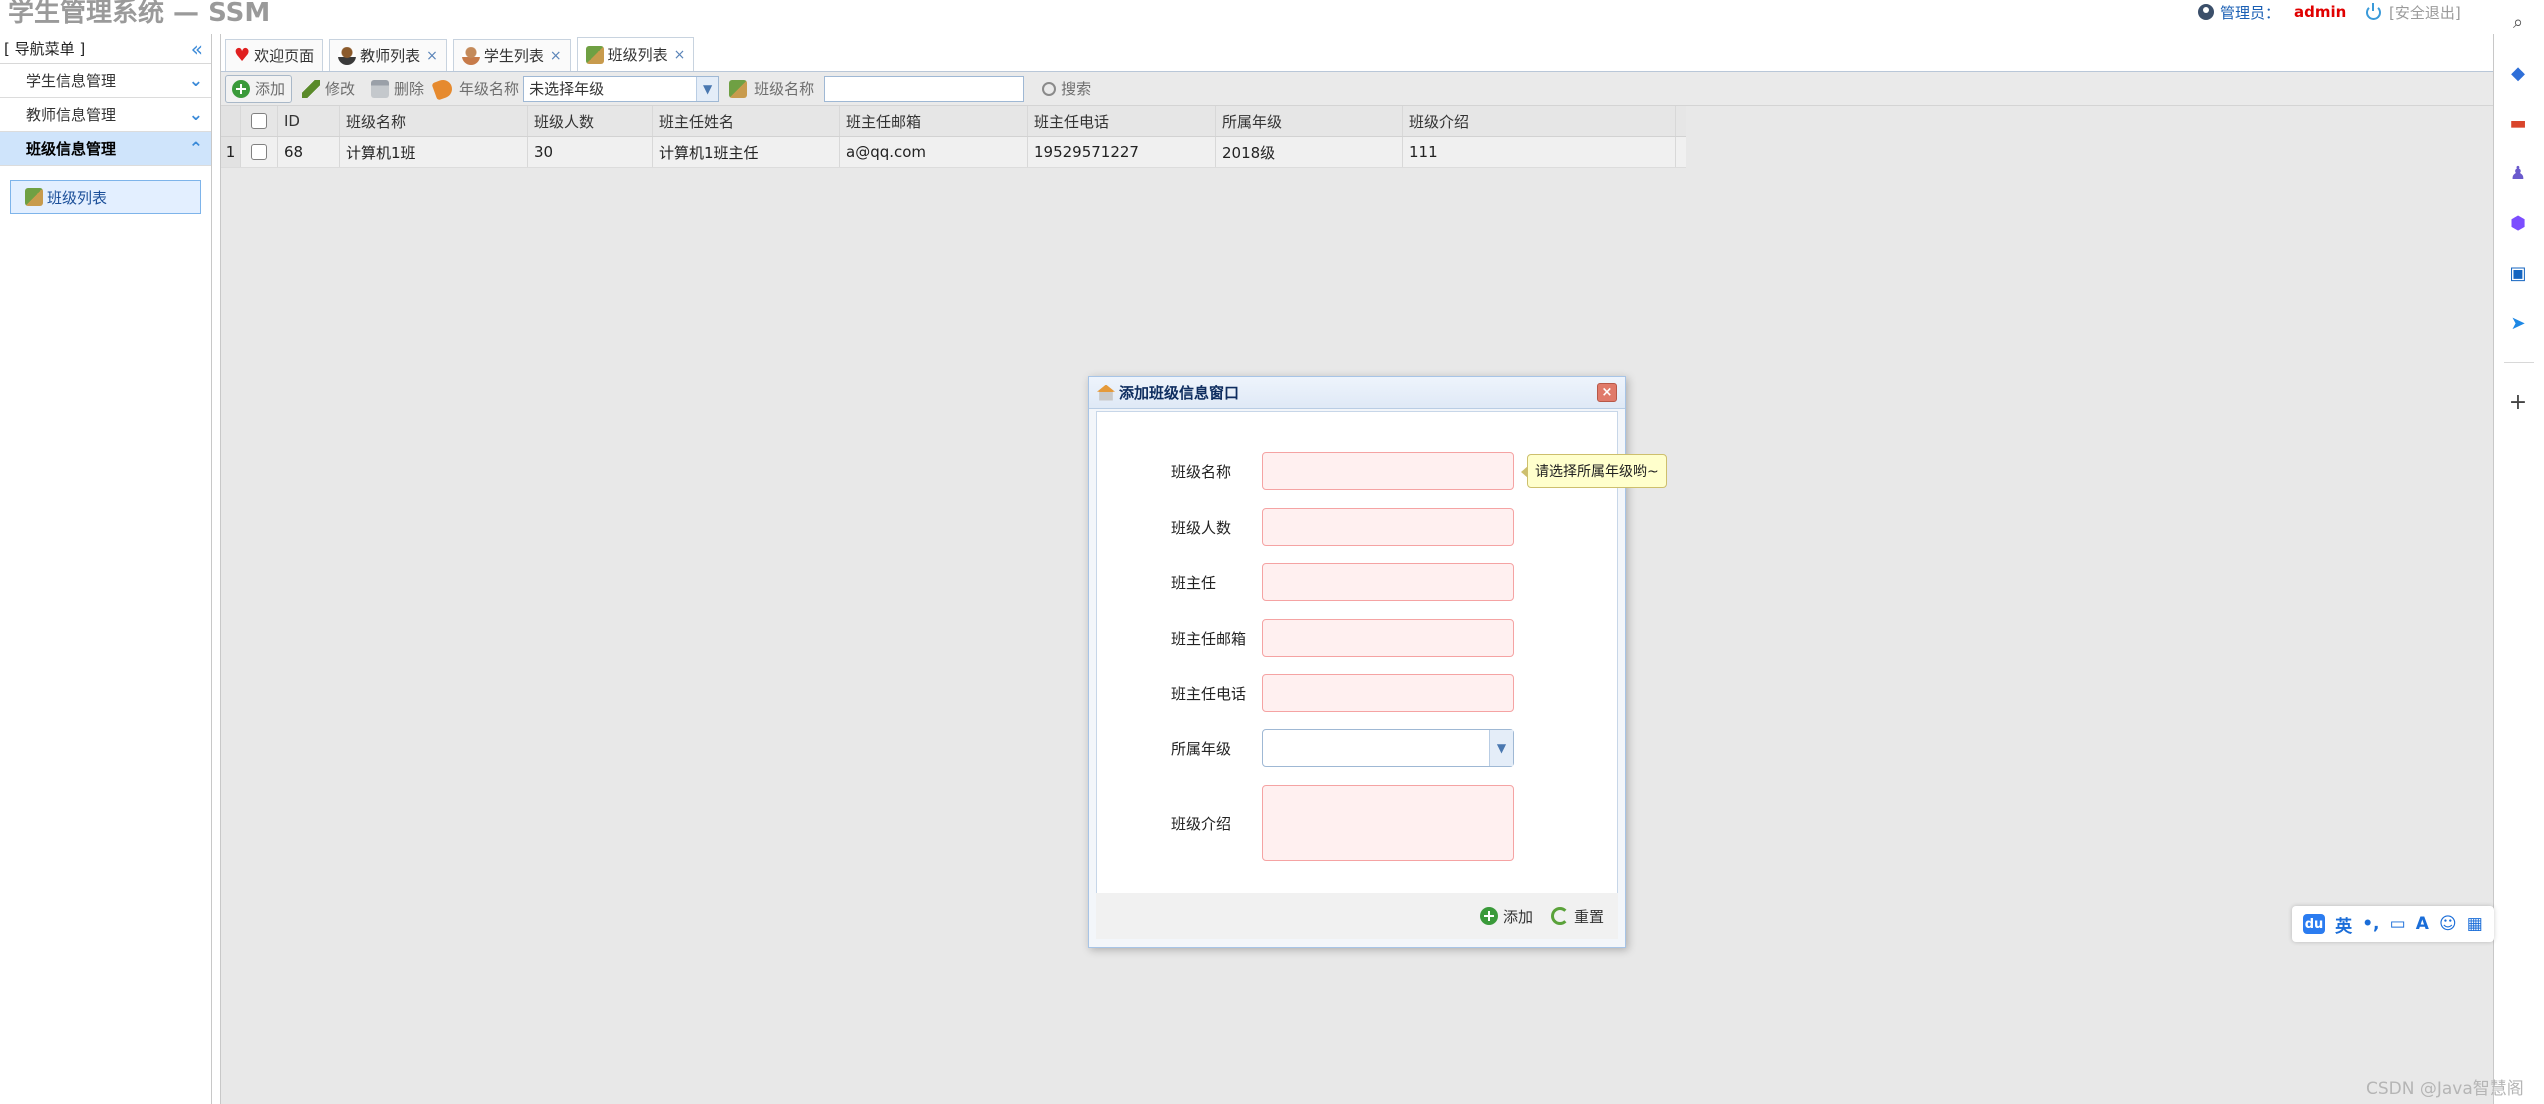 The height and width of the screenshot is (1104, 2544). Describe the element at coordinates (1388, 693) in the screenshot. I see `teacher-phone-field` at that location.